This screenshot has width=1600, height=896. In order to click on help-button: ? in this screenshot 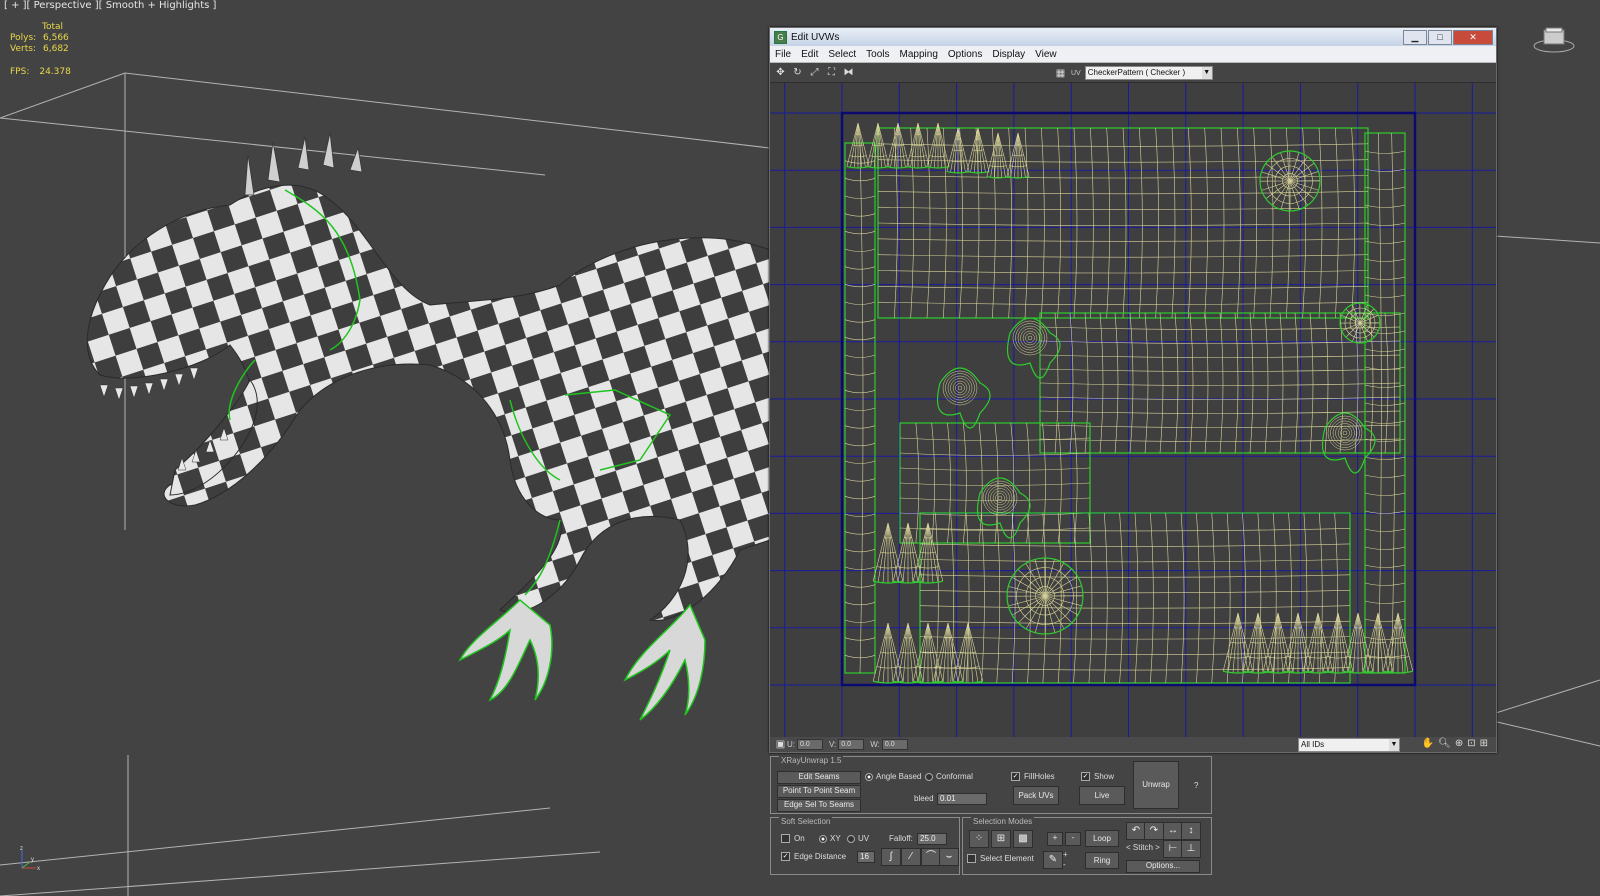, I will do `click(1196, 785)`.